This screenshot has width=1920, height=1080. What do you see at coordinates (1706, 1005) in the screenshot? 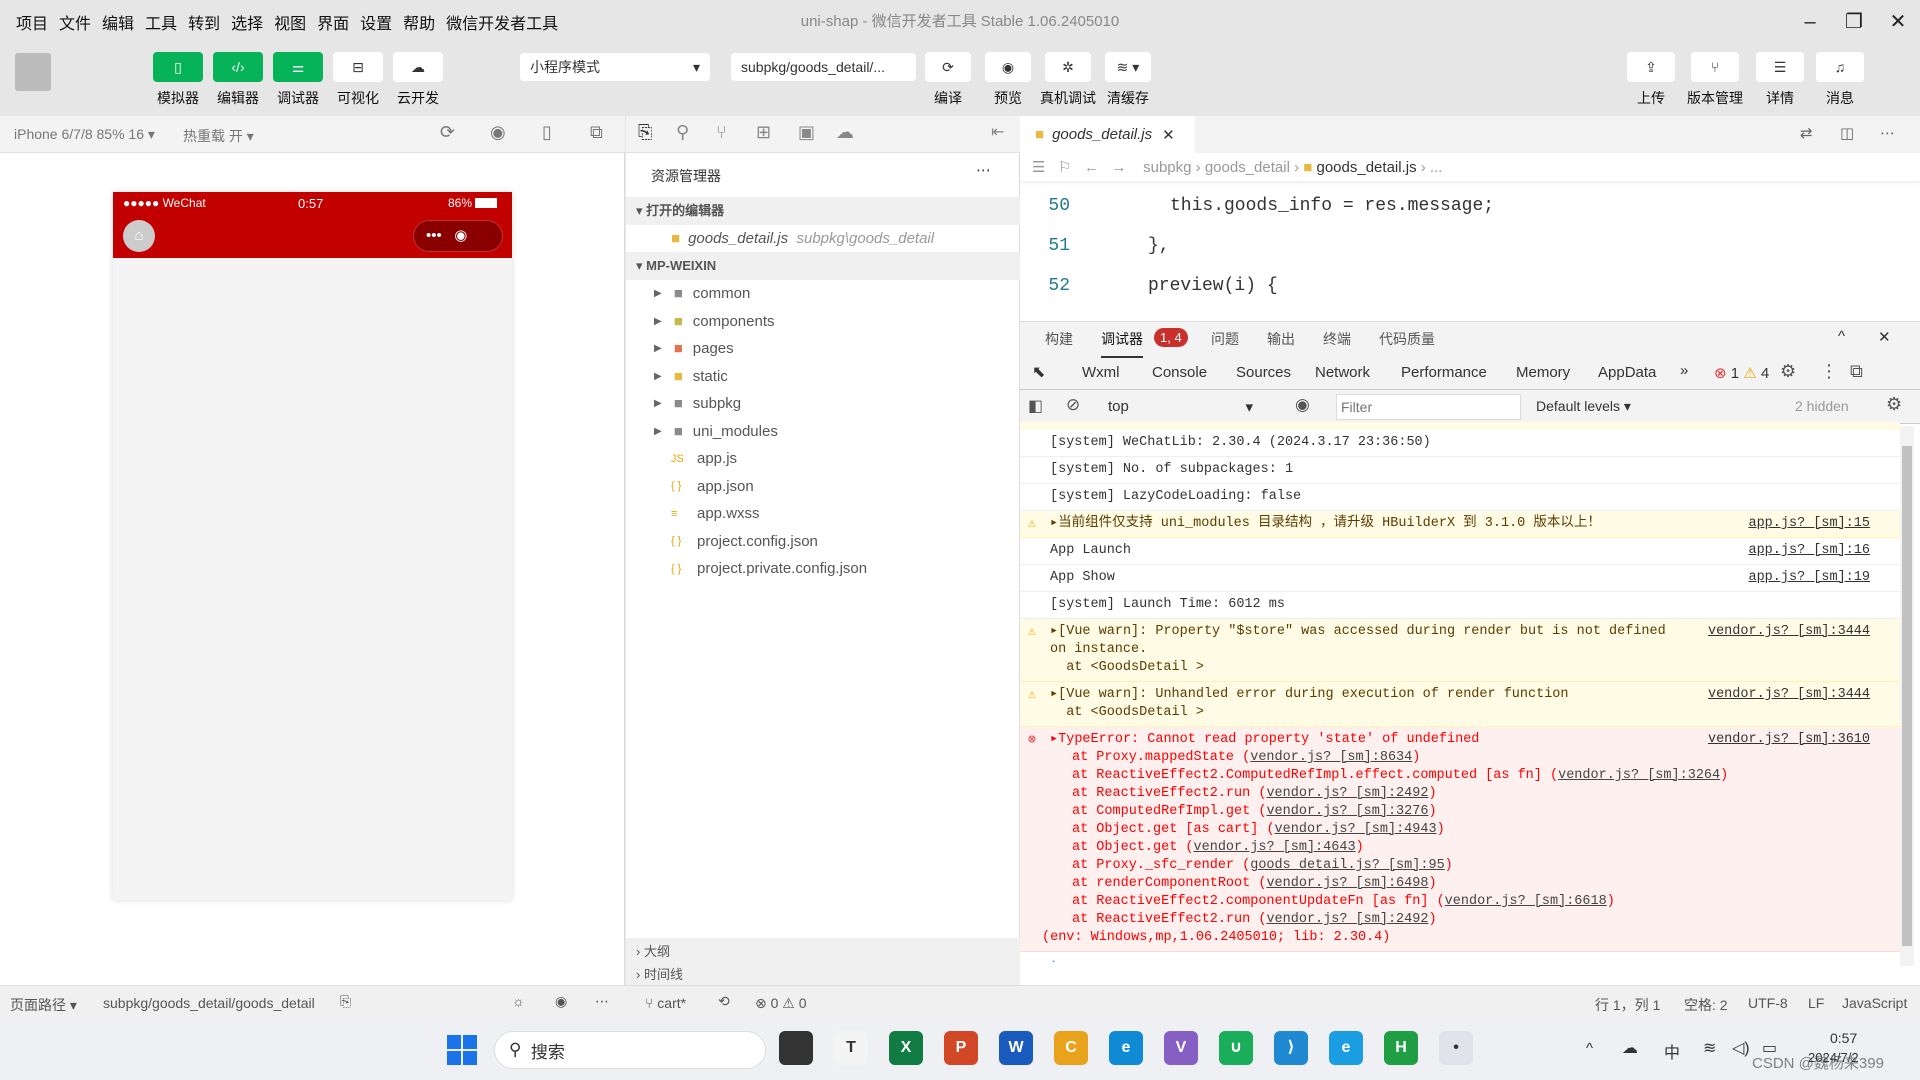
I see `indent: 空格: 2` at bounding box center [1706, 1005].